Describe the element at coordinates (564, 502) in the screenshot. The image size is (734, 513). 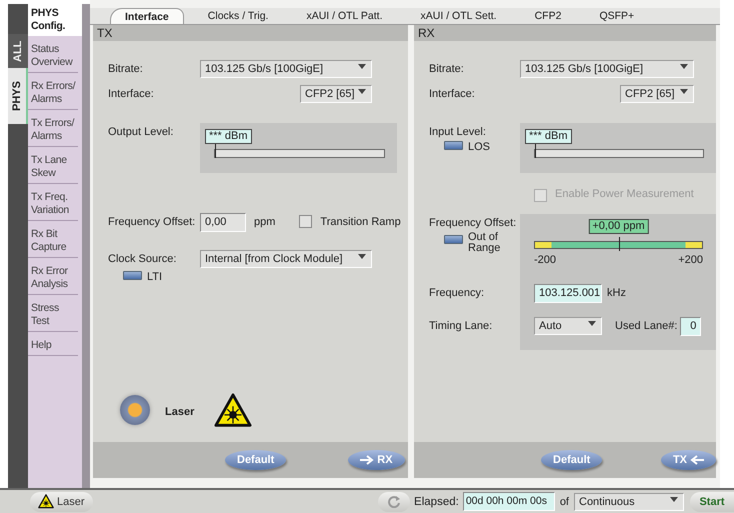
I see `of-label: of` at that location.